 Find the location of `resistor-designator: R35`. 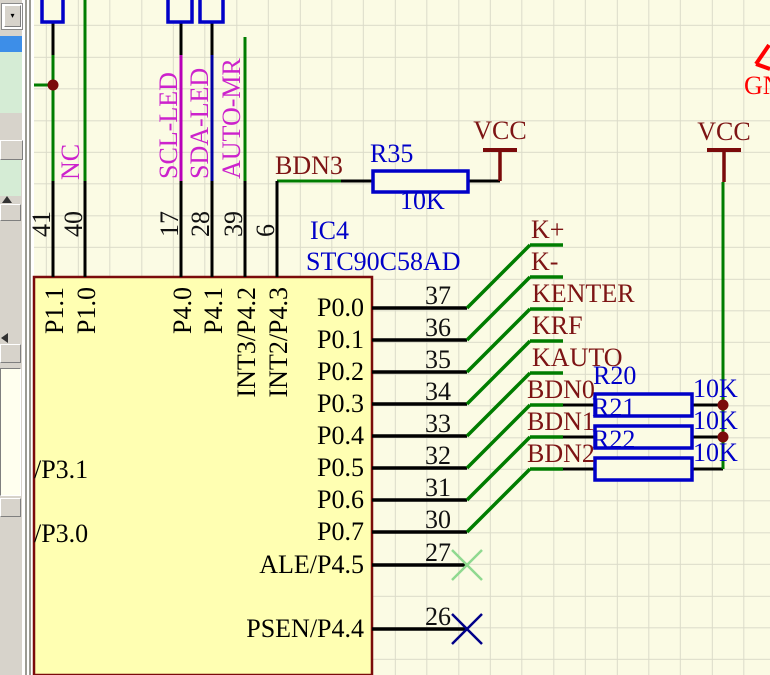

resistor-designator: R35 is located at coordinates (391, 153).